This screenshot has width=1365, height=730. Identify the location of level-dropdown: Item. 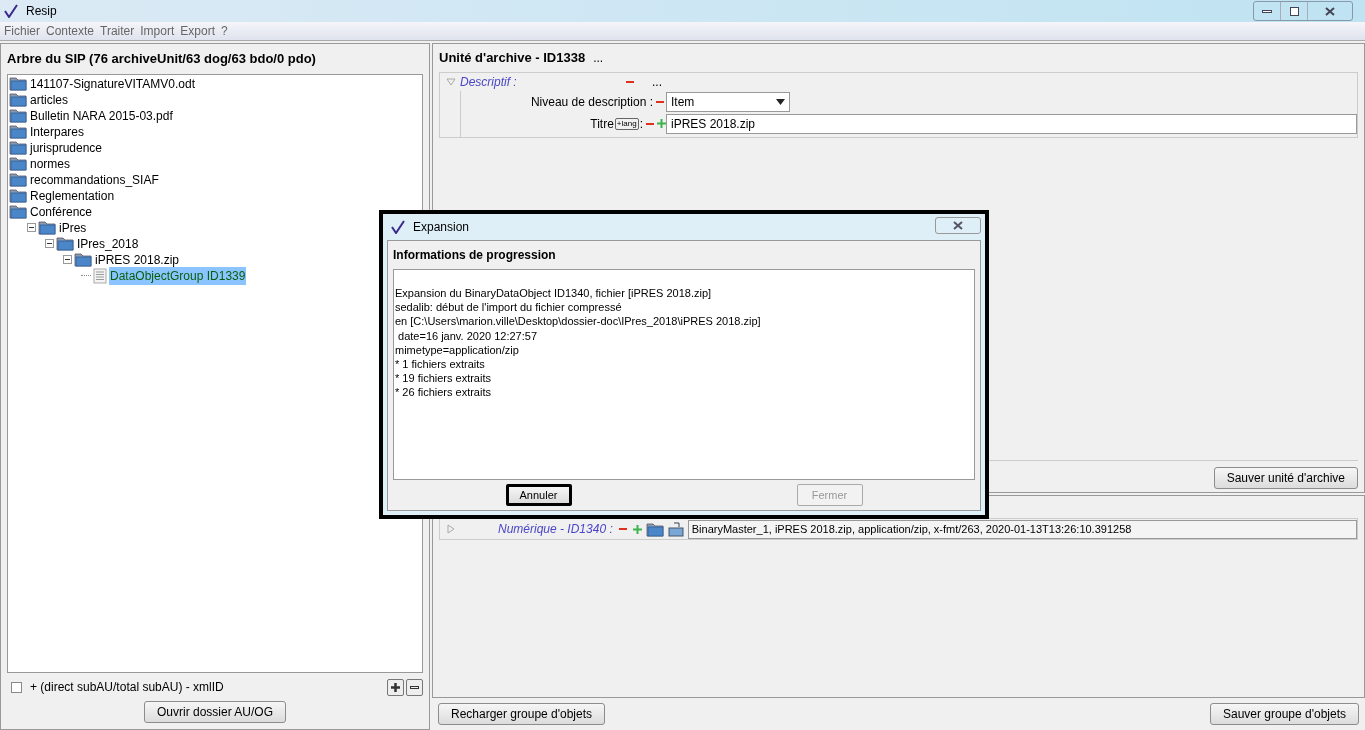
(728, 101).